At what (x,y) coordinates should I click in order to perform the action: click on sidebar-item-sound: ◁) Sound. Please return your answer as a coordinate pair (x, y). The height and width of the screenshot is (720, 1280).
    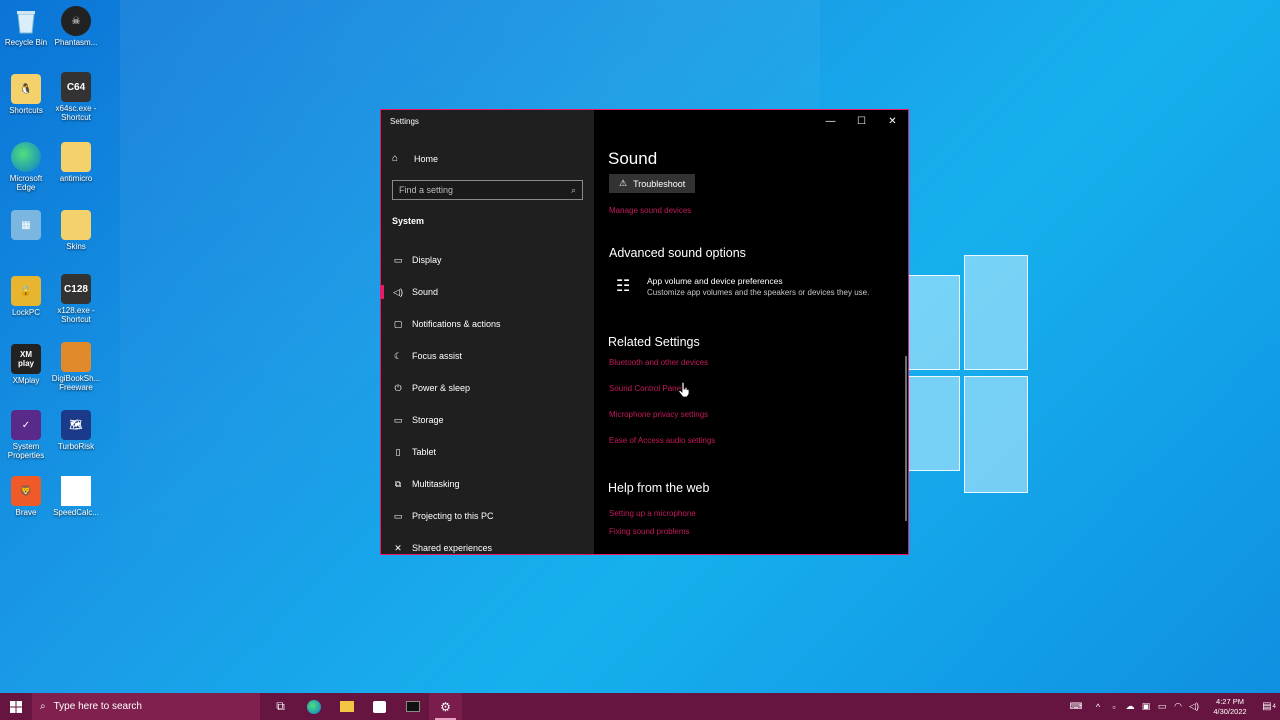
    Looking at the image, I should click on (487, 292).